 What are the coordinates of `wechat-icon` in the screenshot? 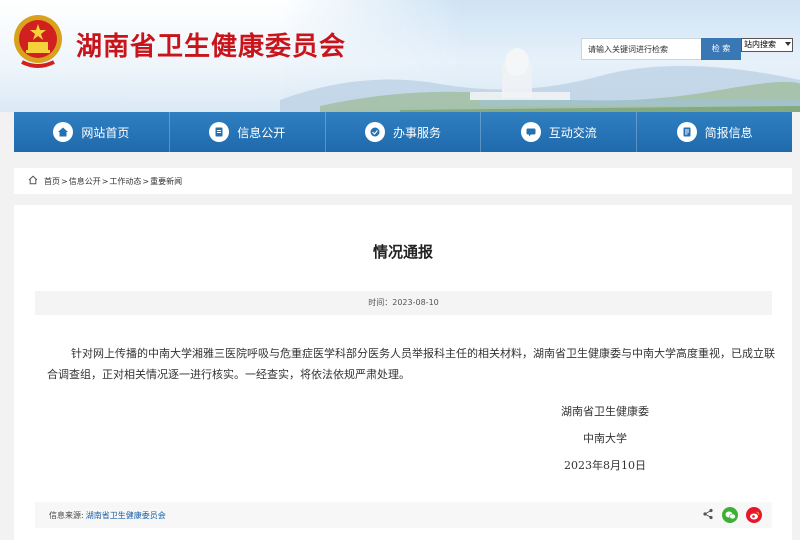 It's located at (730, 515).